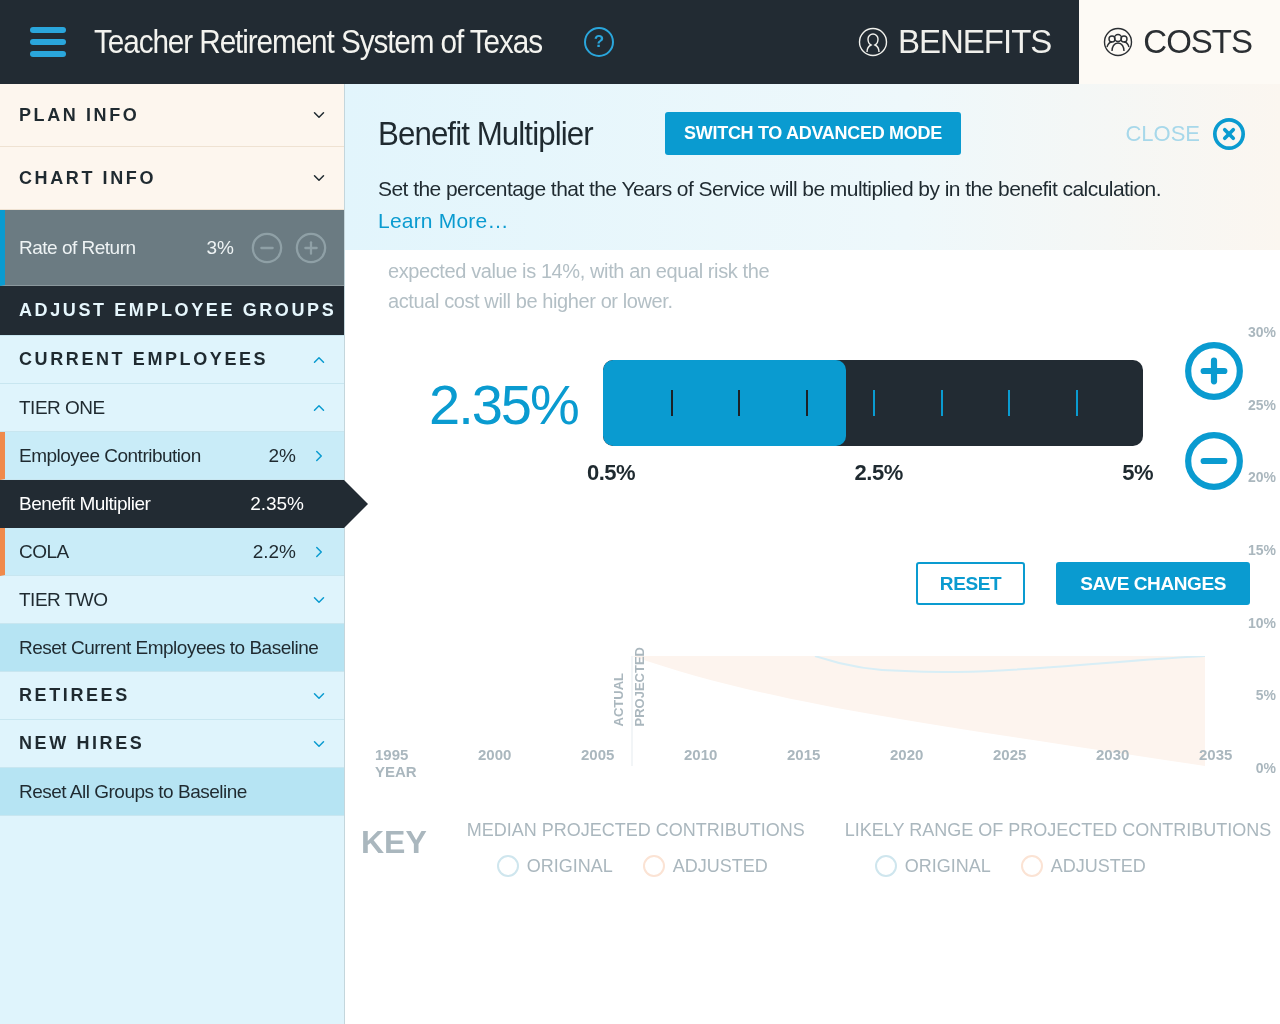 The image size is (1280, 1024). Describe the element at coordinates (1179, 42) in the screenshot. I see `nav-tab: COSTS` at that location.